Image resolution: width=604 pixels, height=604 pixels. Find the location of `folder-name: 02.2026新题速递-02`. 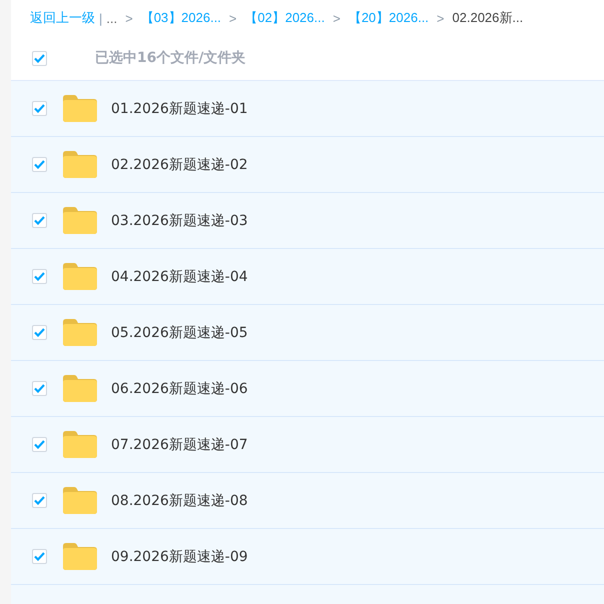

folder-name: 02.2026新题速递-02 is located at coordinates (179, 165).